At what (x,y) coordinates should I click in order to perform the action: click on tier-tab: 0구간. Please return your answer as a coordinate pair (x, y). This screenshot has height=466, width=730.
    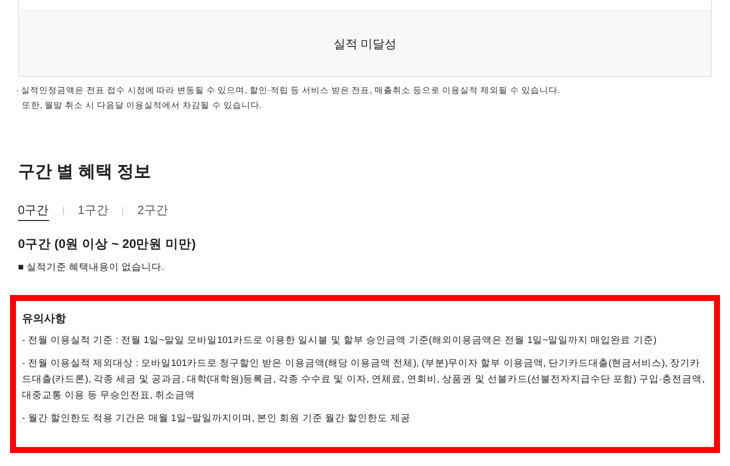
    Looking at the image, I should click on (33, 211).